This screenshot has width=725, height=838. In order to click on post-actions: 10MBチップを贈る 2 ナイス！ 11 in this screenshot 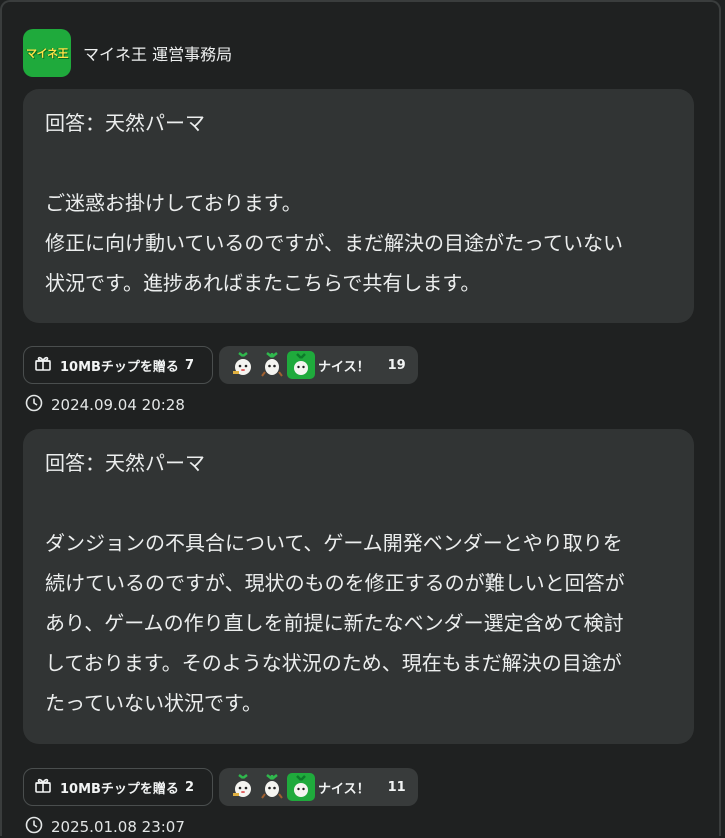, I will do `click(220, 787)`.